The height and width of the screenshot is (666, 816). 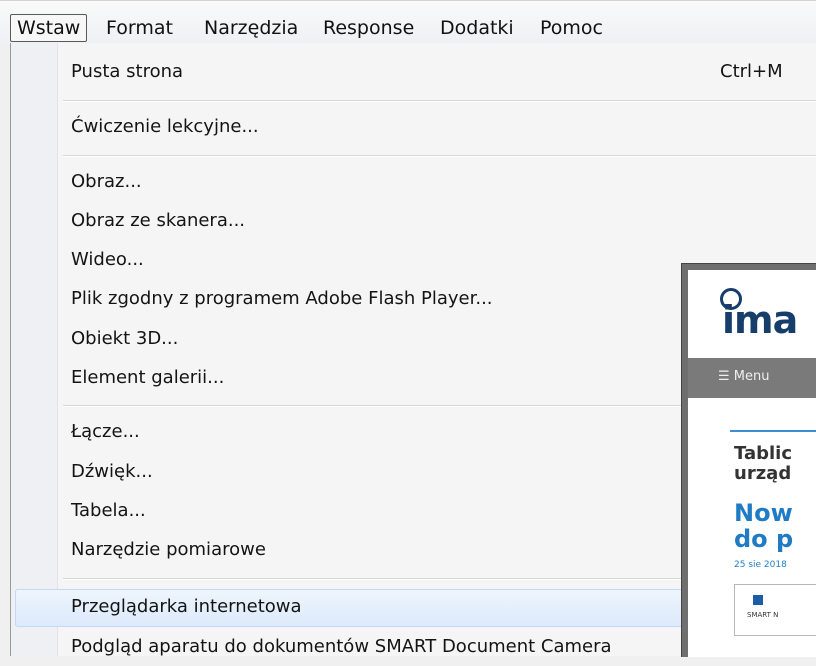 What do you see at coordinates (368, 28) in the screenshot?
I see `menu-response: Response` at bounding box center [368, 28].